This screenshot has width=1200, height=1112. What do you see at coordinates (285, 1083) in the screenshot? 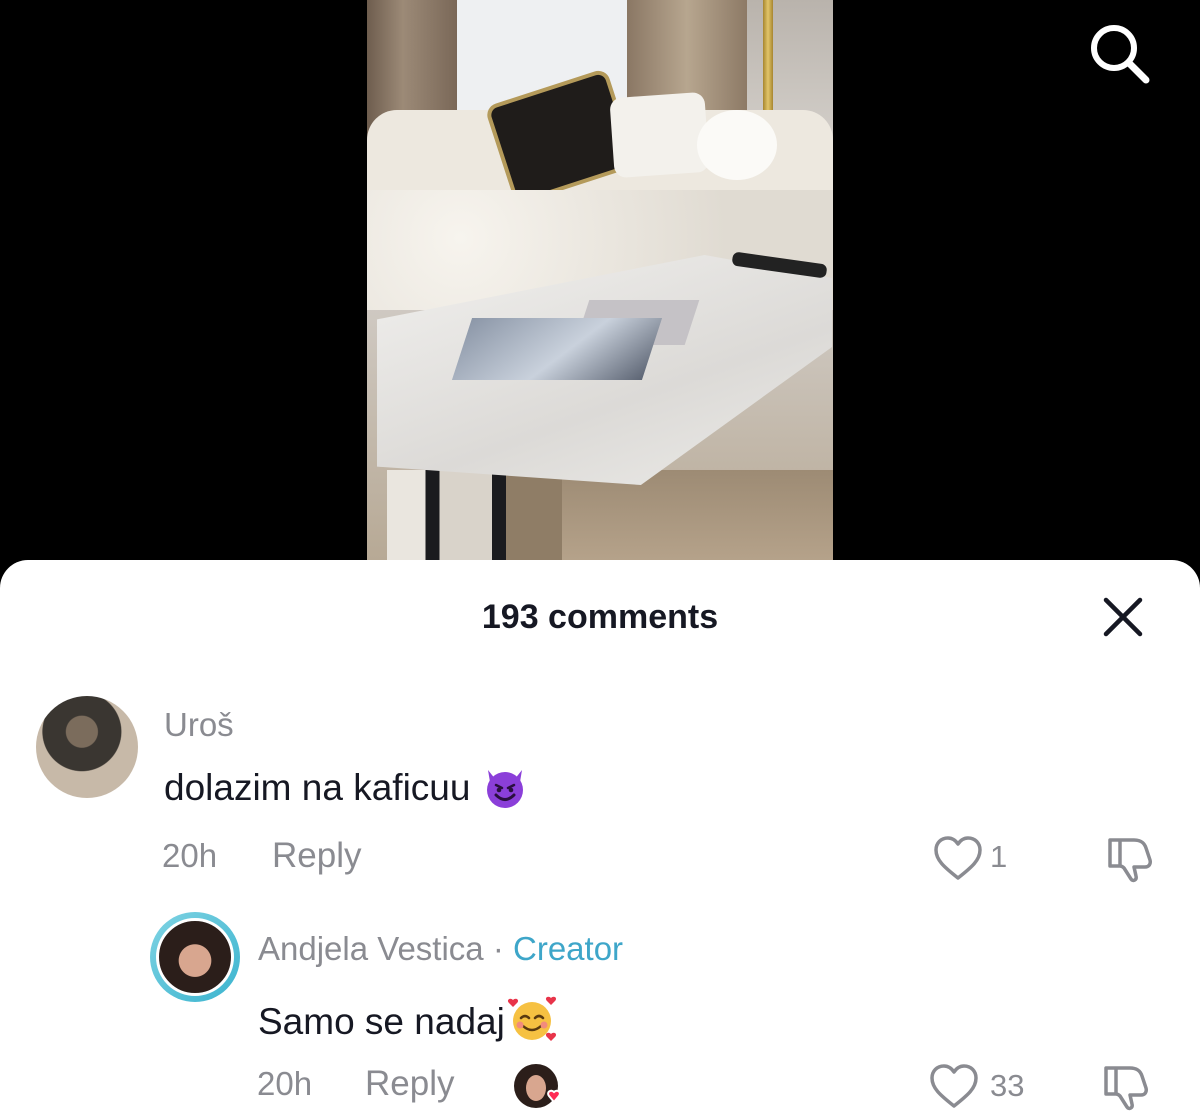
I see `reply-timestamp: 20h` at bounding box center [285, 1083].